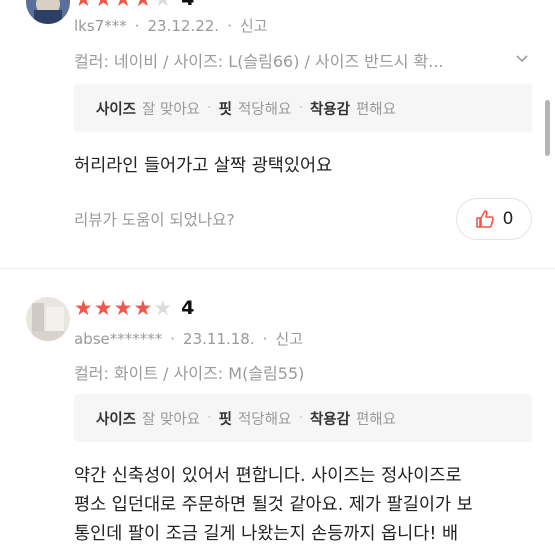 The width and height of the screenshot is (555, 555). Describe the element at coordinates (273, 505) in the screenshot. I see `review-text-line: 평소 입던대로 주문하면 될것 같아요. 제가 팔길이가 보` at that location.